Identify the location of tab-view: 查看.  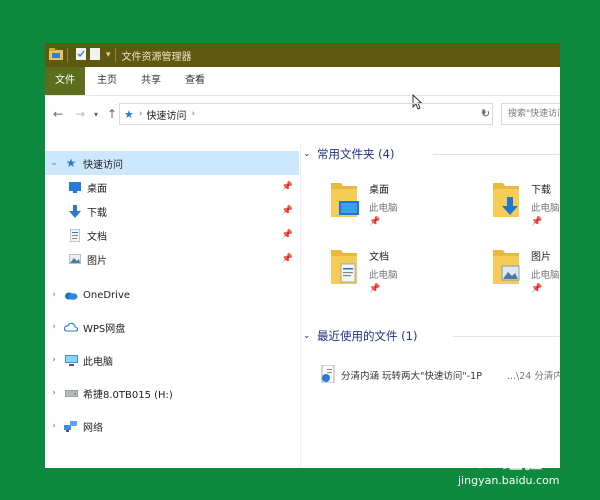
(195, 81).